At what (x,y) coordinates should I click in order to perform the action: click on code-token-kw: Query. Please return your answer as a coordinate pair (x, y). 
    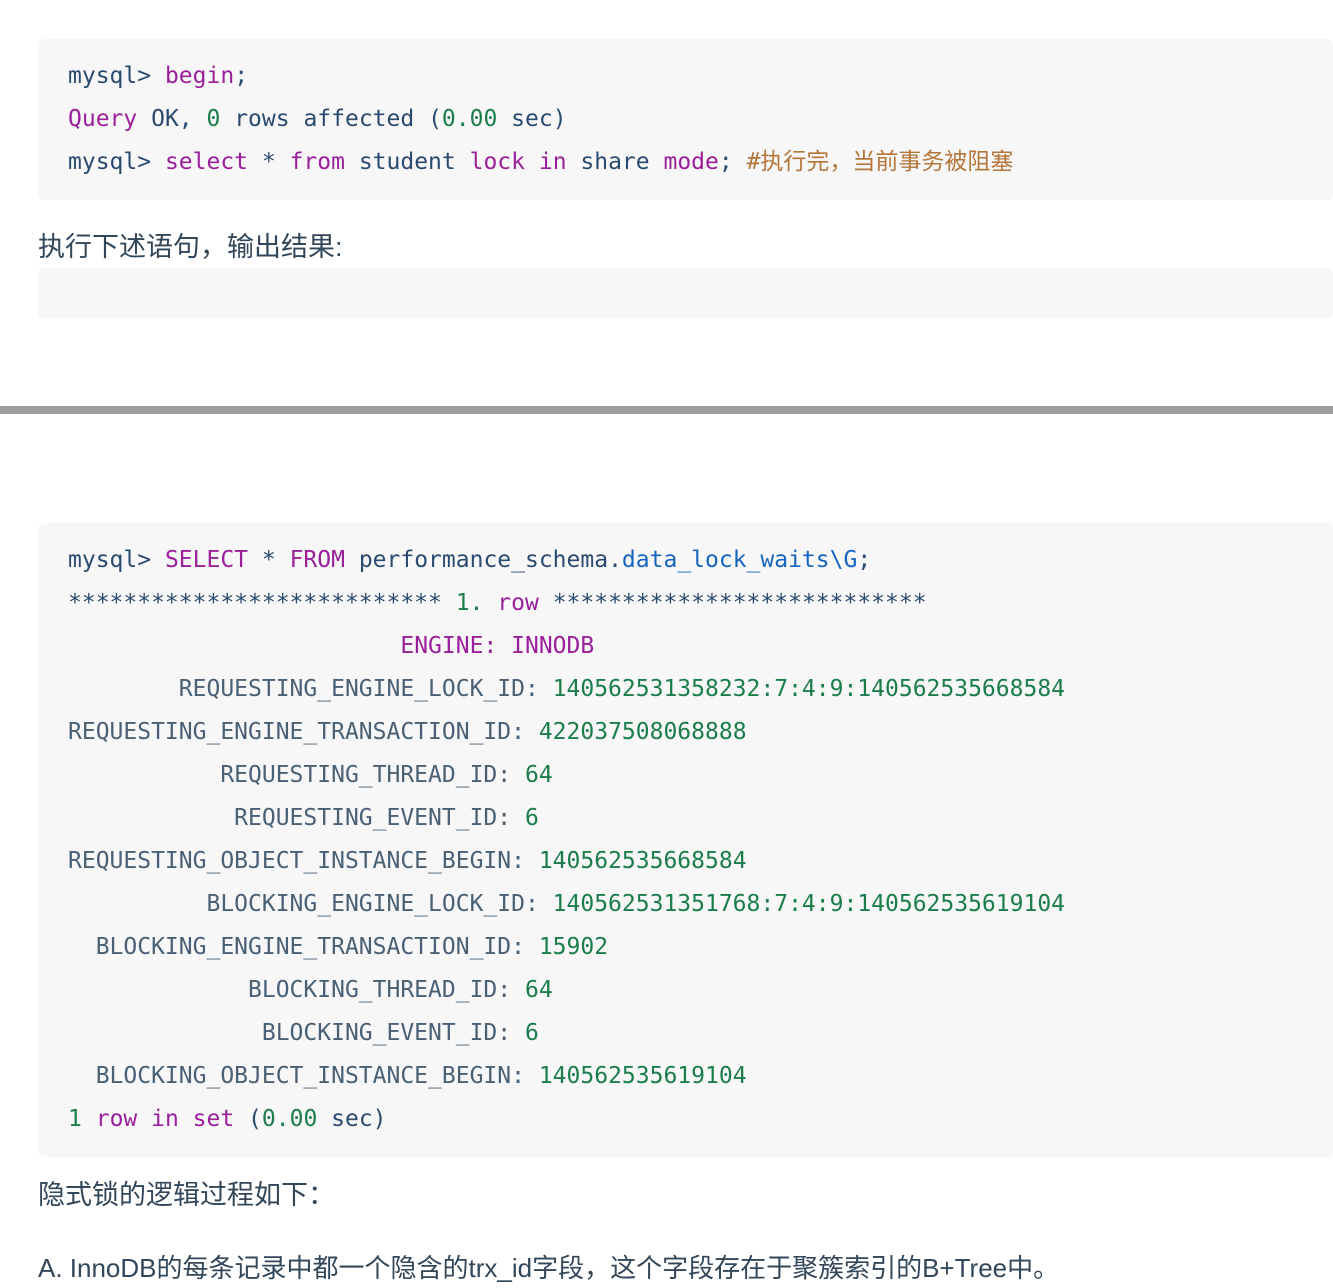
    Looking at the image, I should click on (103, 119).